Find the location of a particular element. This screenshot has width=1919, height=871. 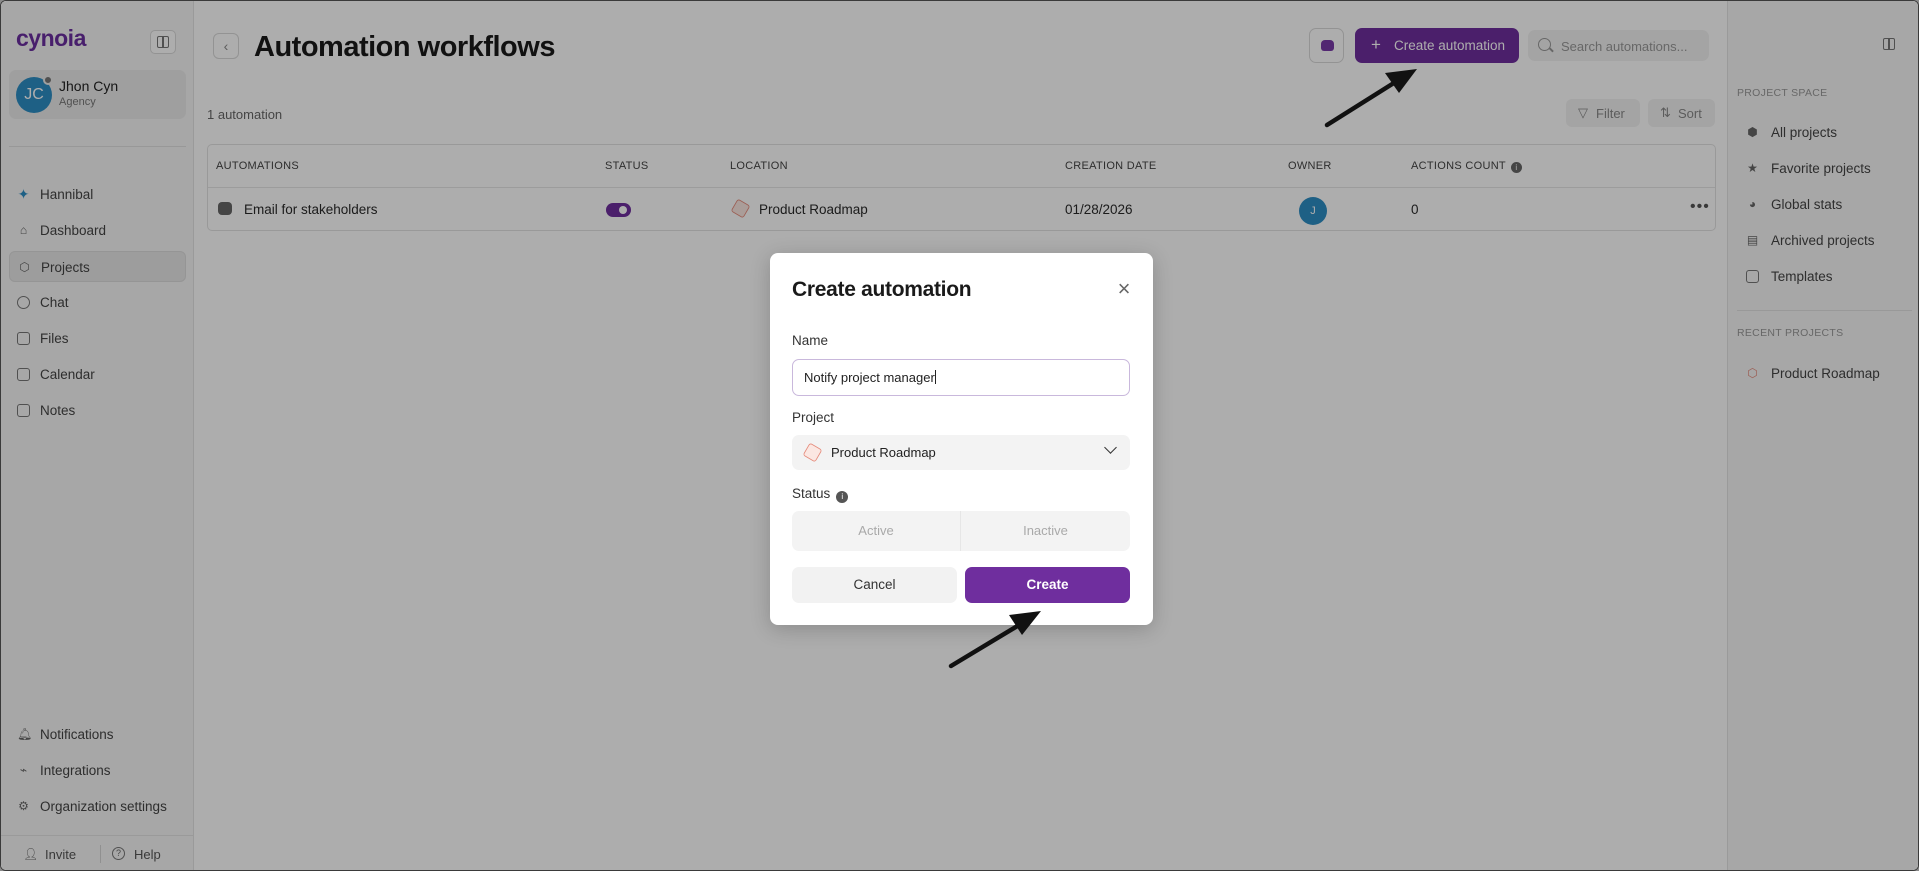

project-label: Project is located at coordinates (813, 417).